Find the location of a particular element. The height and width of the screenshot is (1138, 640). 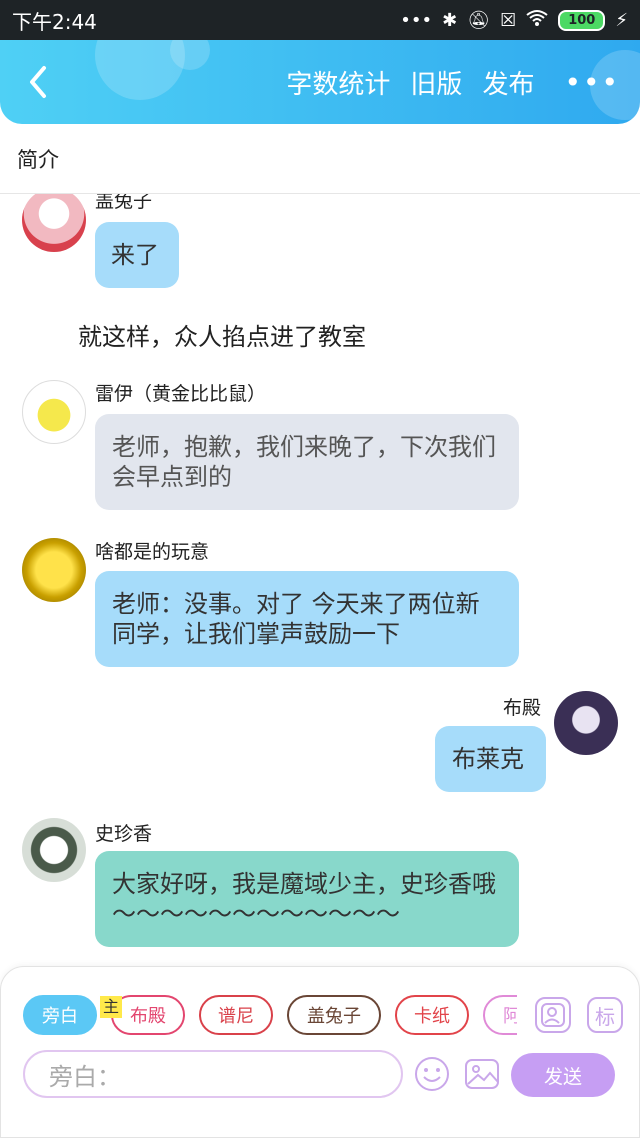

battery-indicator: 100 is located at coordinates (582, 20).